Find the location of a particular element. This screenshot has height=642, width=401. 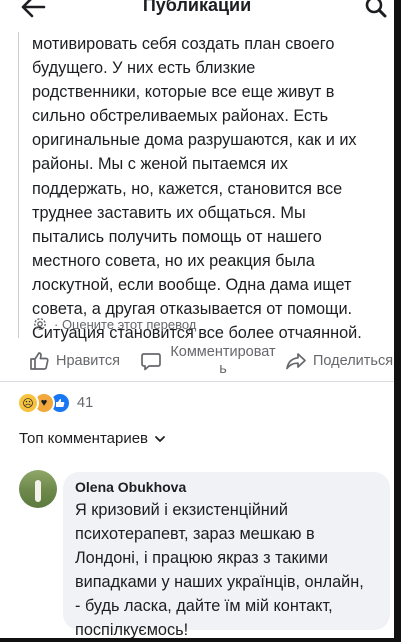

share-button: Поделиться is located at coordinates (339, 361).